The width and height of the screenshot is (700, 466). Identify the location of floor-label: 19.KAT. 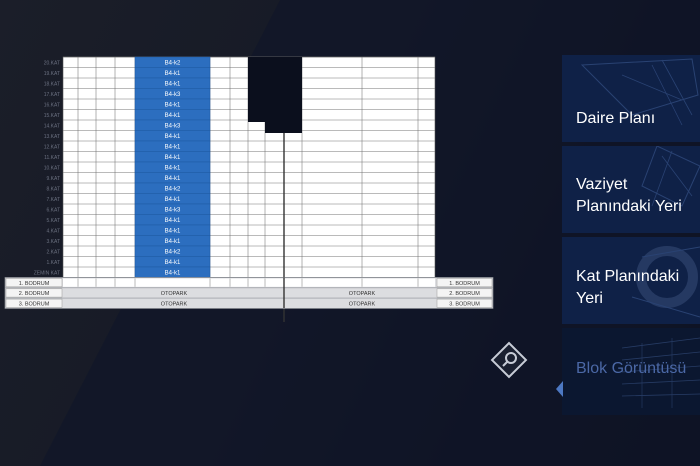
(52, 74).